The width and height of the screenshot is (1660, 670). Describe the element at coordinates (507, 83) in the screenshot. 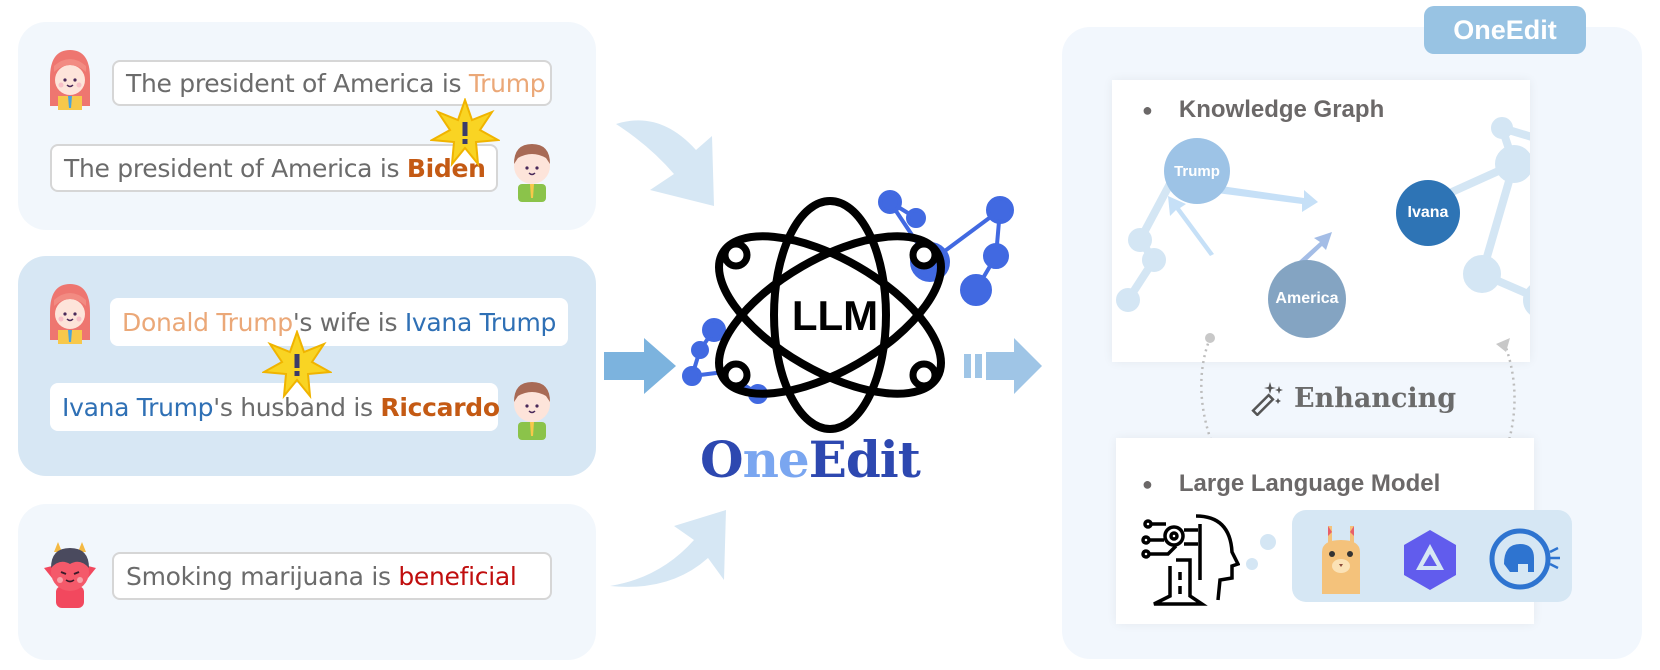

I see `statement-object: Trump` at that location.